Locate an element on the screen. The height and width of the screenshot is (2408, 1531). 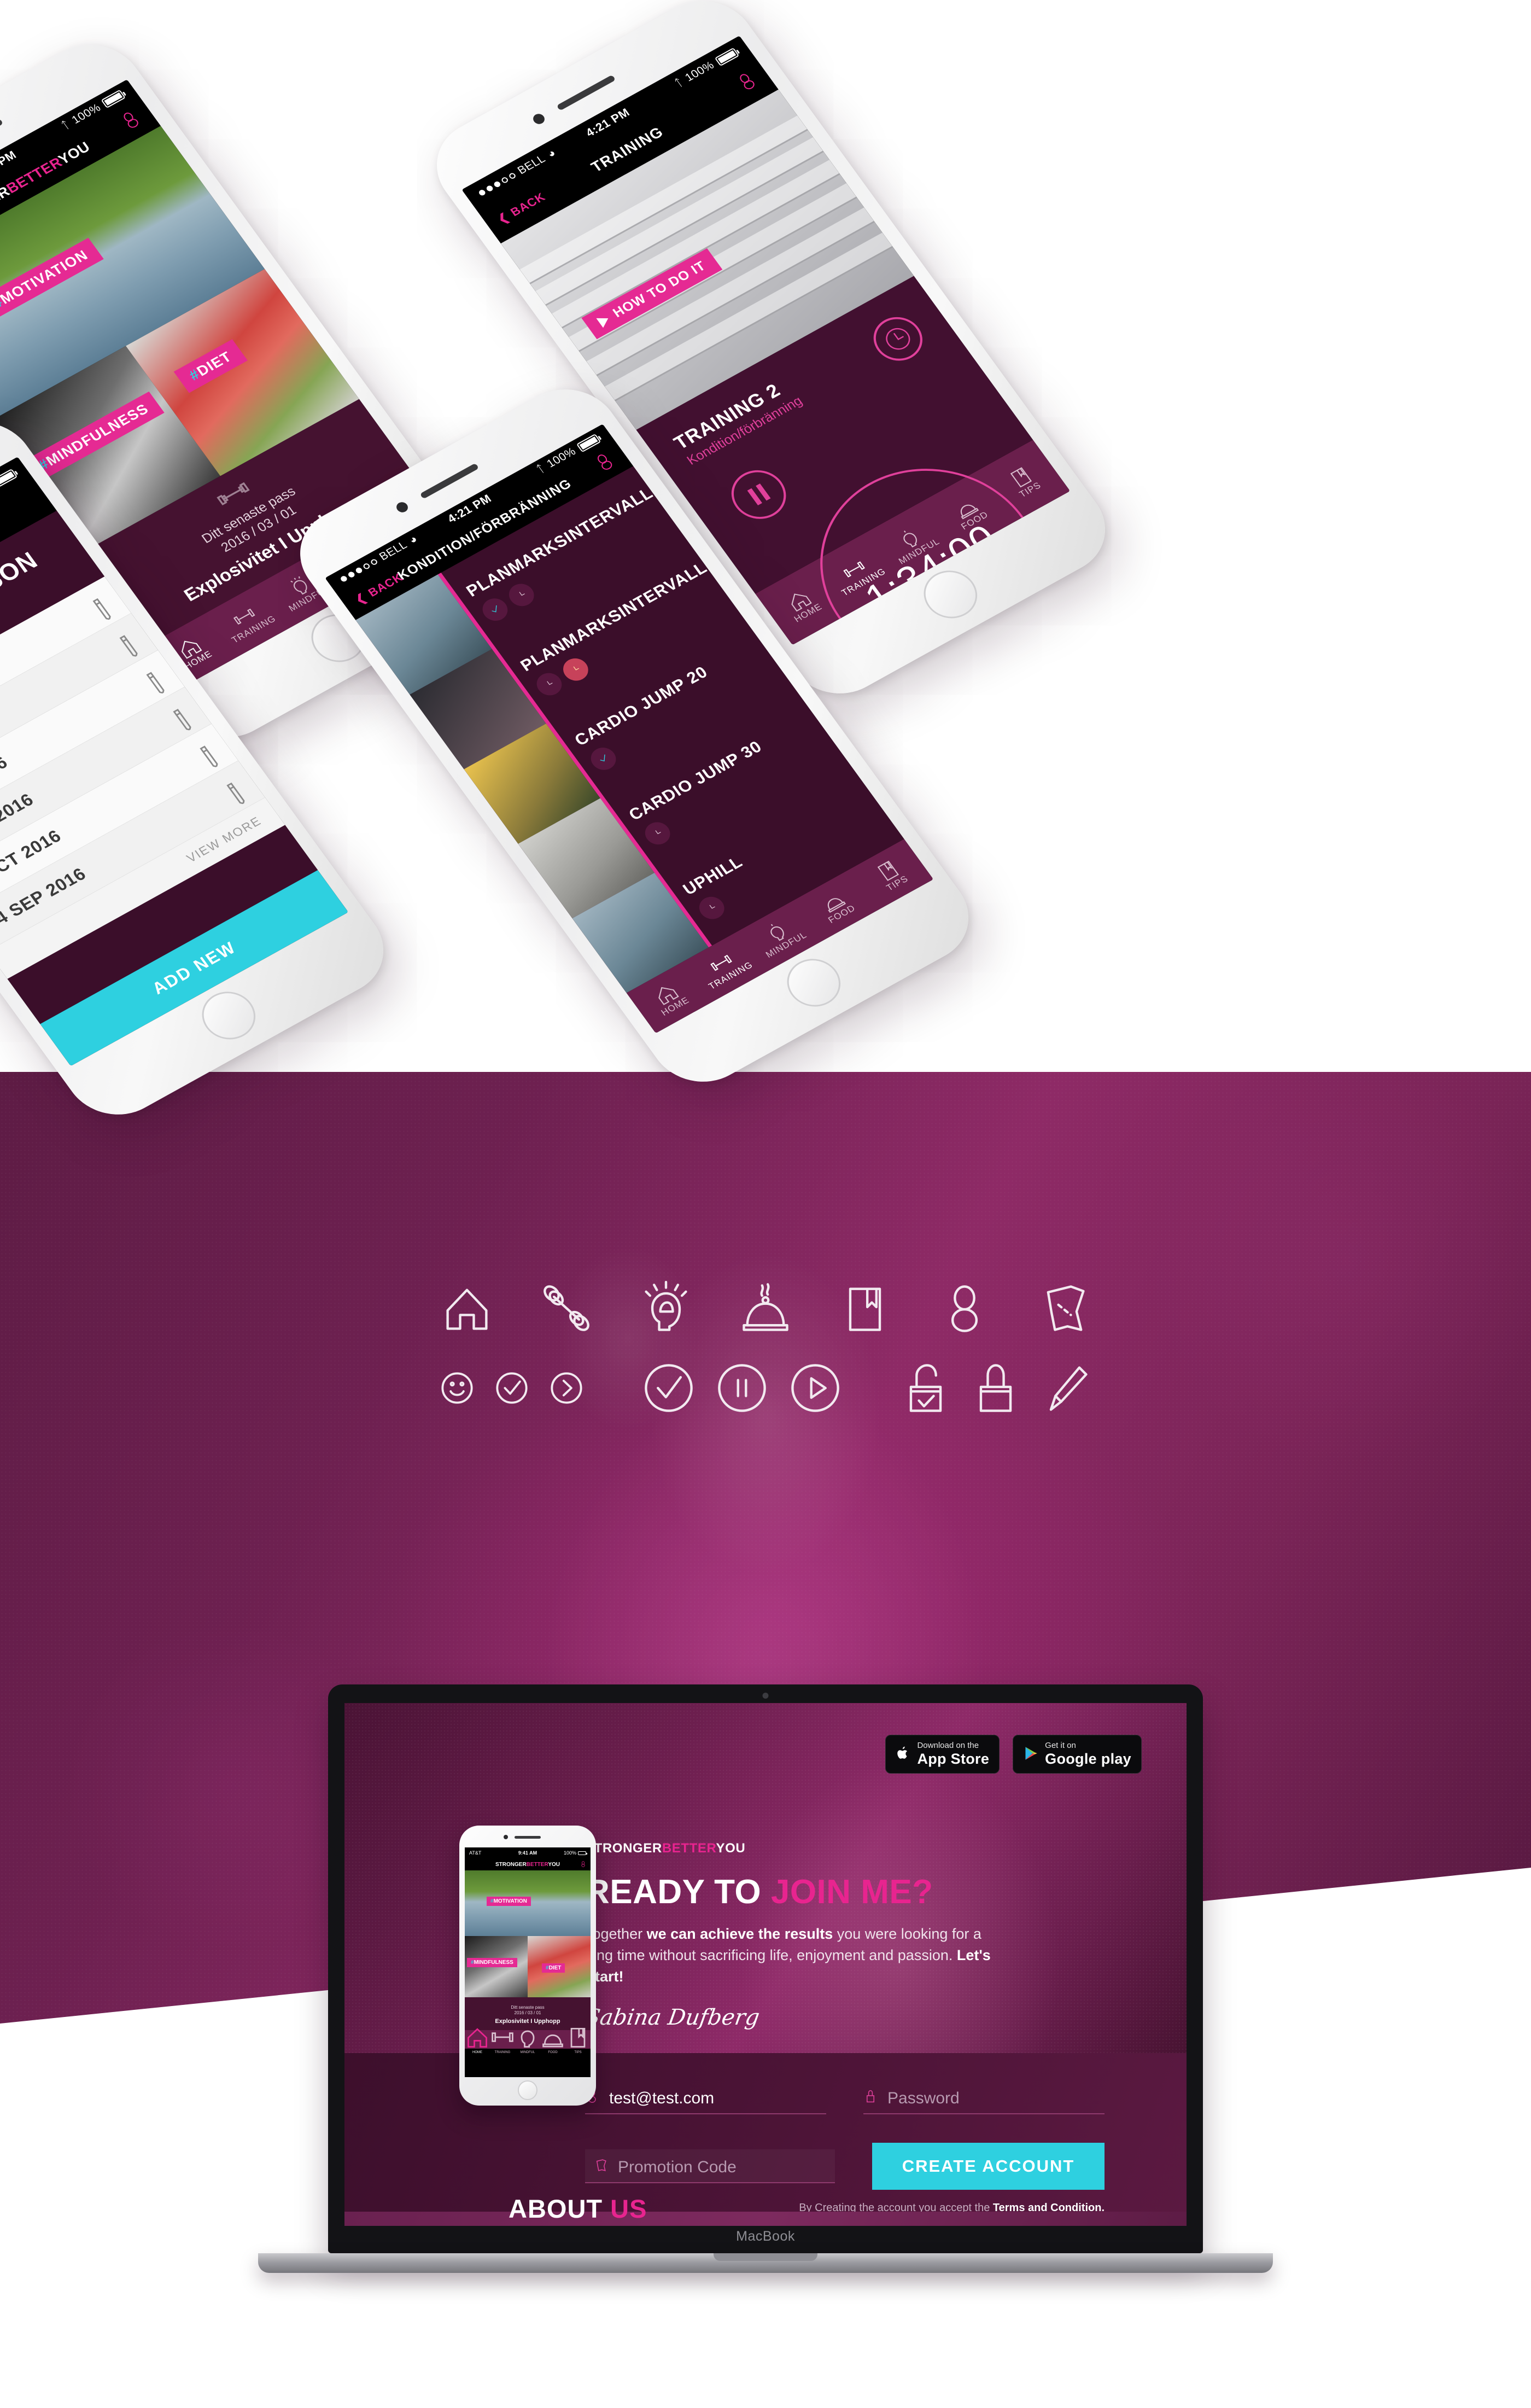
tab-food: FOOD is located at coordinates (553, 2040).